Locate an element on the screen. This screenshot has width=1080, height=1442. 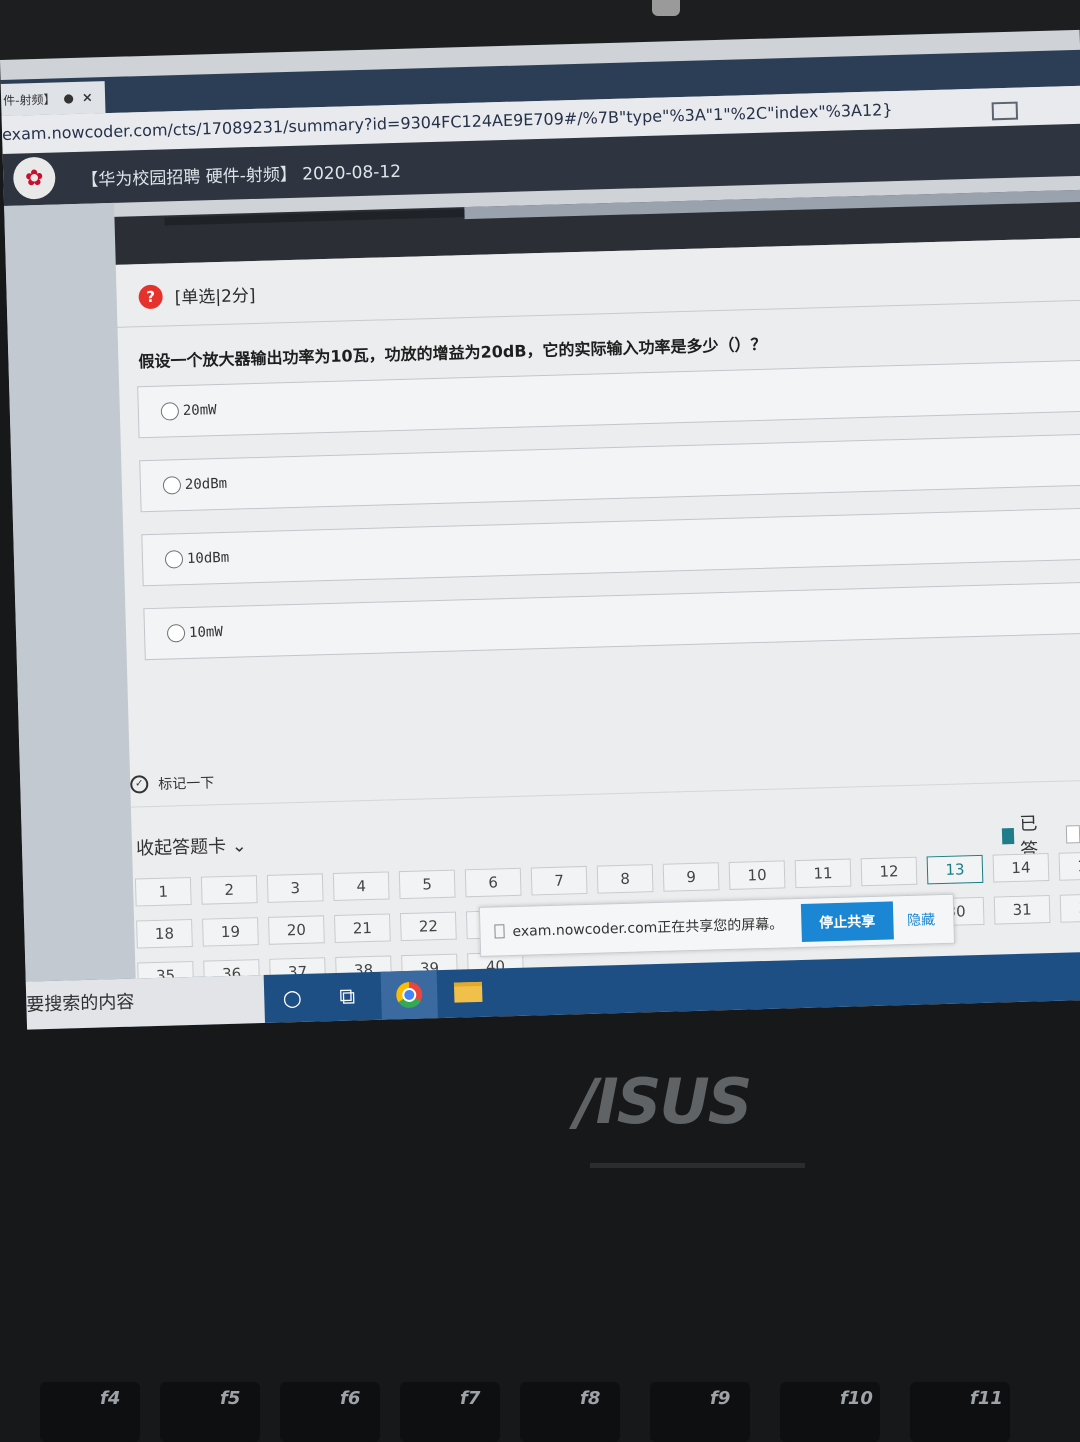
collapse-label: 收起答题卡 is located at coordinates (181, 847).